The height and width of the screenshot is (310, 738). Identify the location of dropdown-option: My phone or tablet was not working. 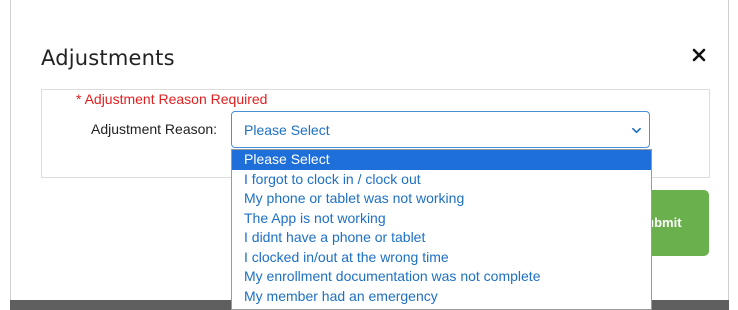
(441, 199).